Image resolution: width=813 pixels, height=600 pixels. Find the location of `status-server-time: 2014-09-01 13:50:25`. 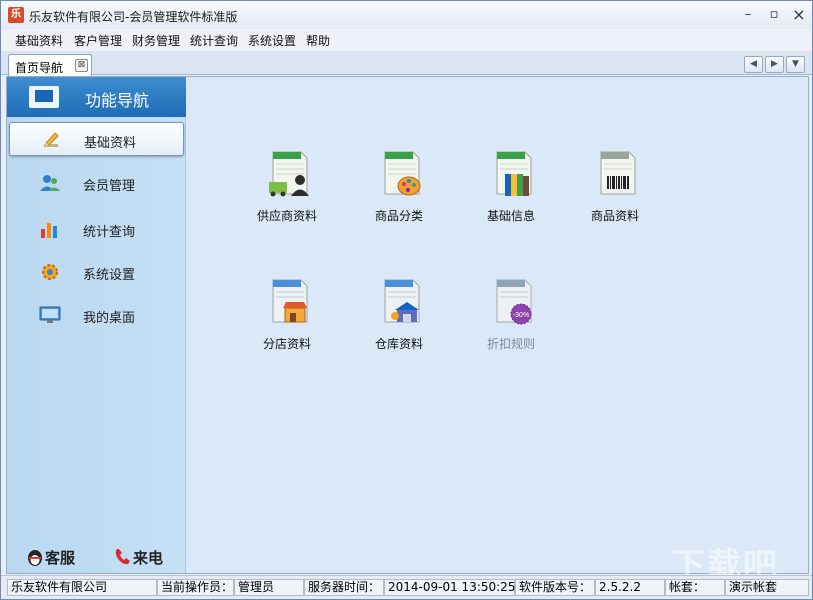

status-server-time: 2014-09-01 13:50:25 is located at coordinates (449, 587).